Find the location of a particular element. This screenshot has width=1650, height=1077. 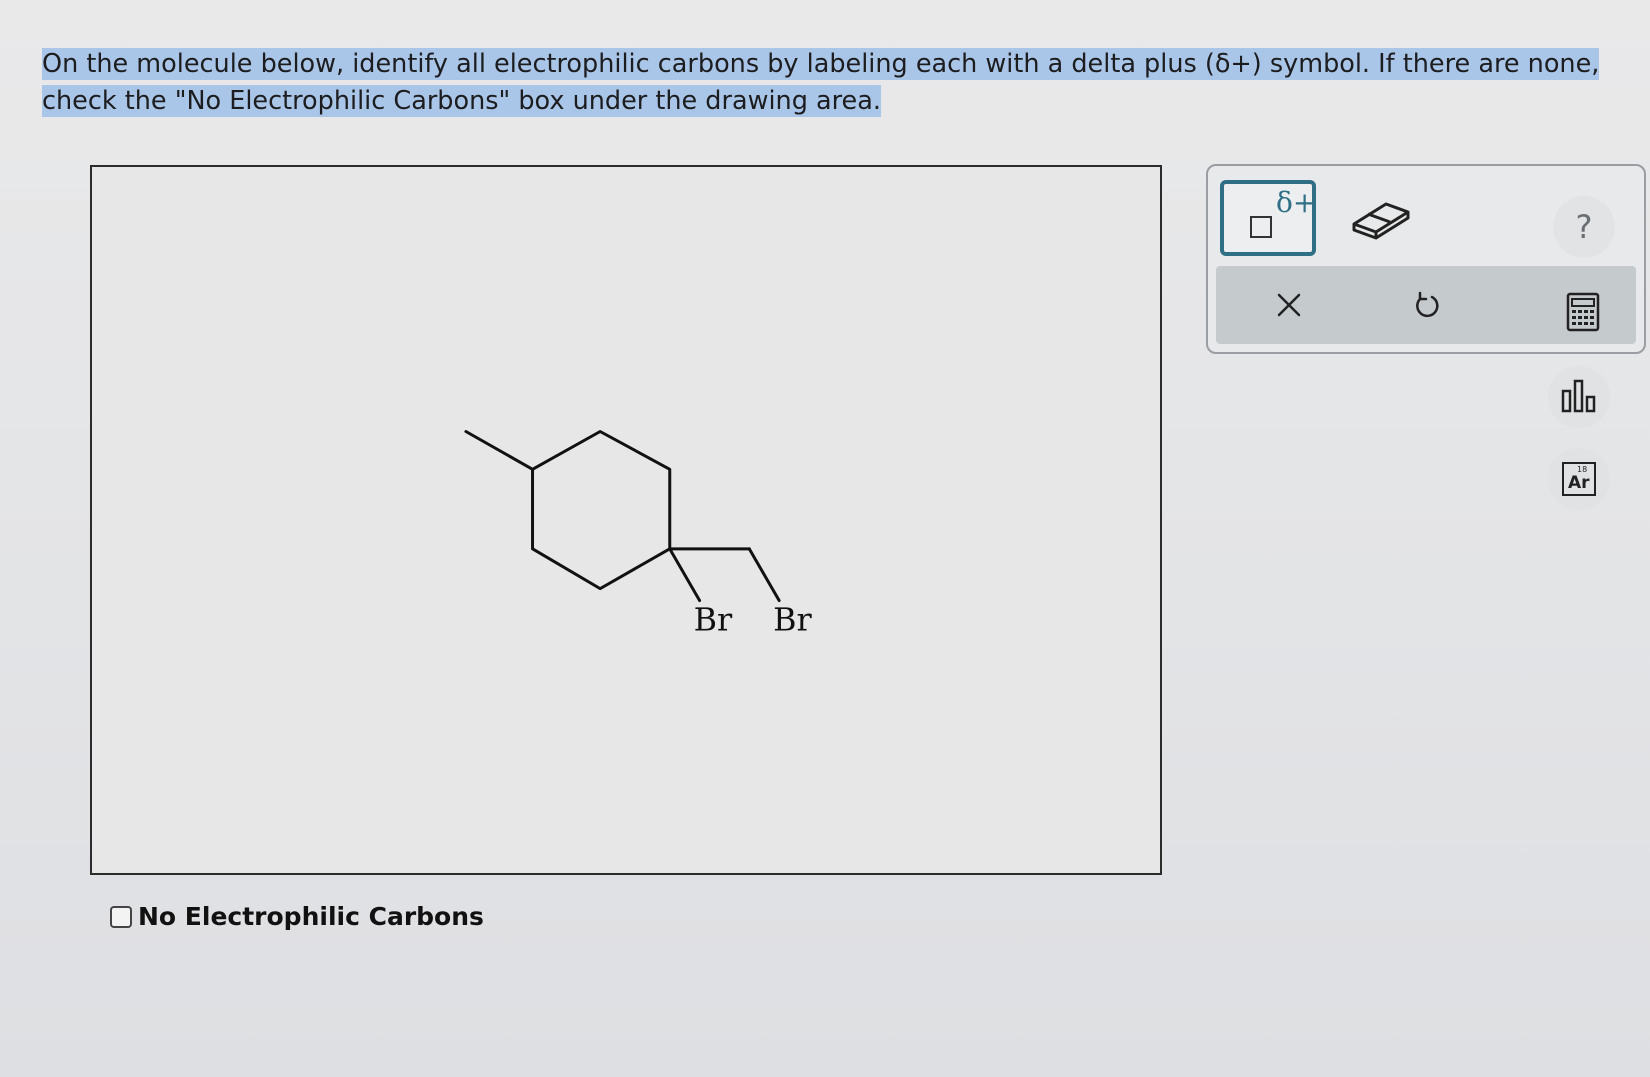

bond-ch2-br is located at coordinates (764, 575).